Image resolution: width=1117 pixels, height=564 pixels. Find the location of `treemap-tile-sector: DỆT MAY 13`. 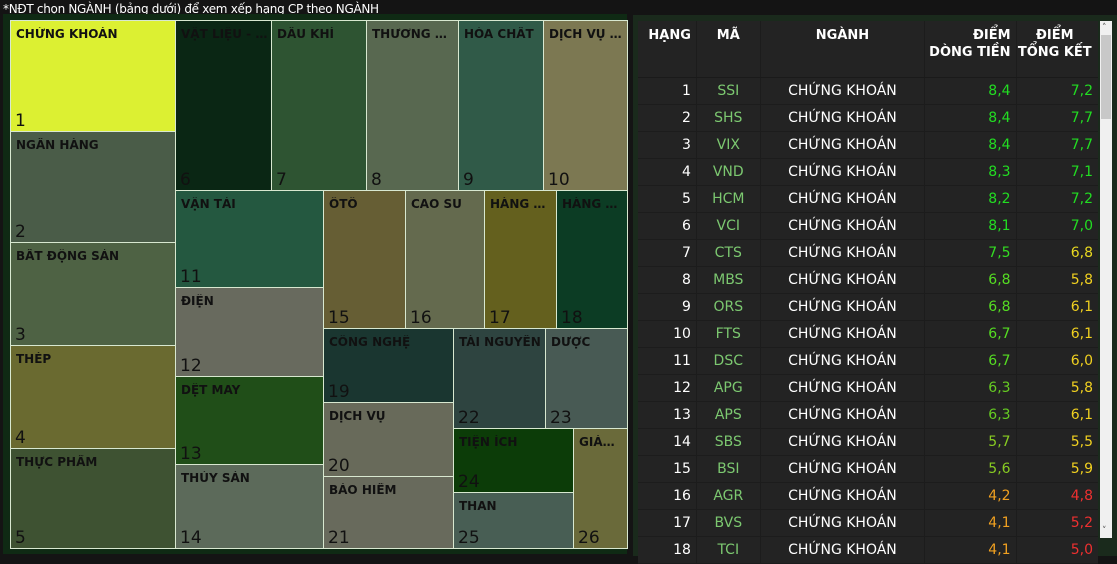

treemap-tile-sector: DỆT MAY 13 is located at coordinates (249, 420).